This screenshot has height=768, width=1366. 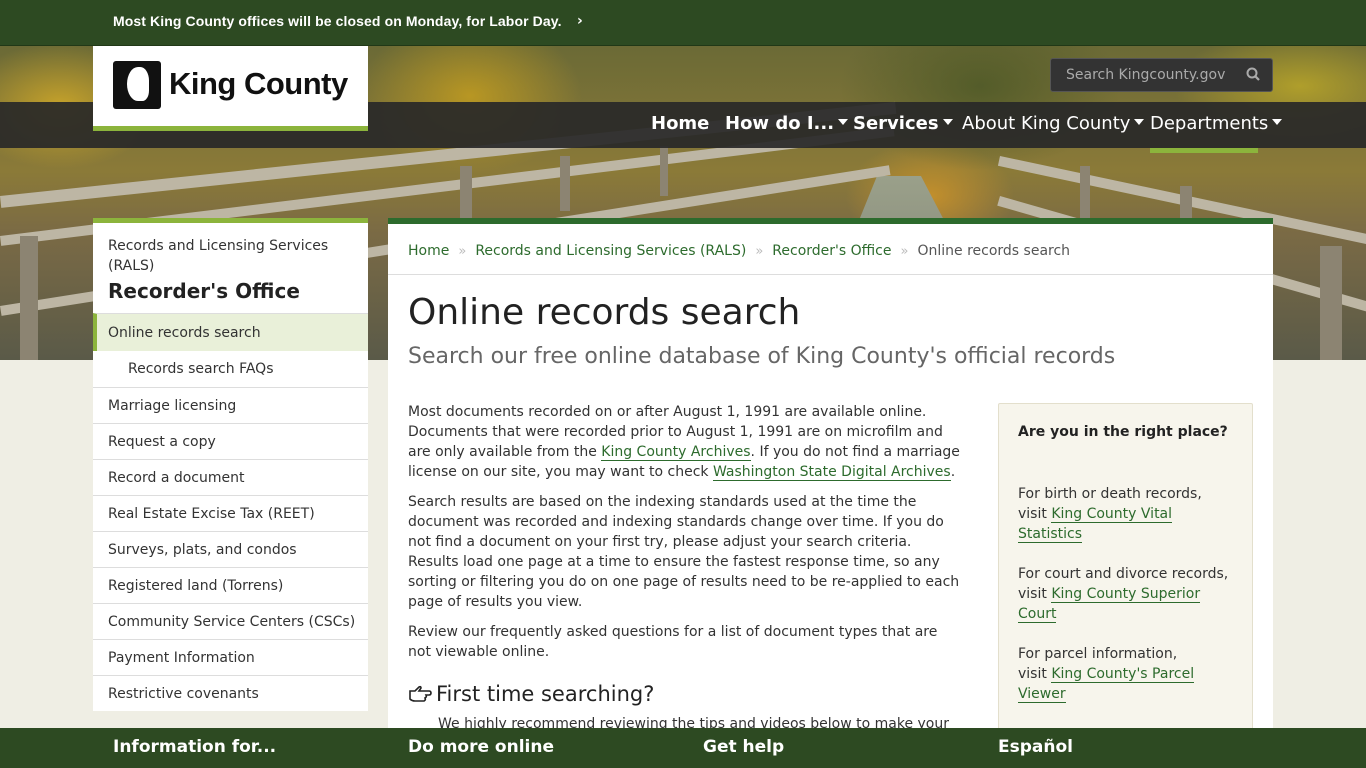 What do you see at coordinates (1035, 747) in the screenshot?
I see `footer-espanol: Español` at bounding box center [1035, 747].